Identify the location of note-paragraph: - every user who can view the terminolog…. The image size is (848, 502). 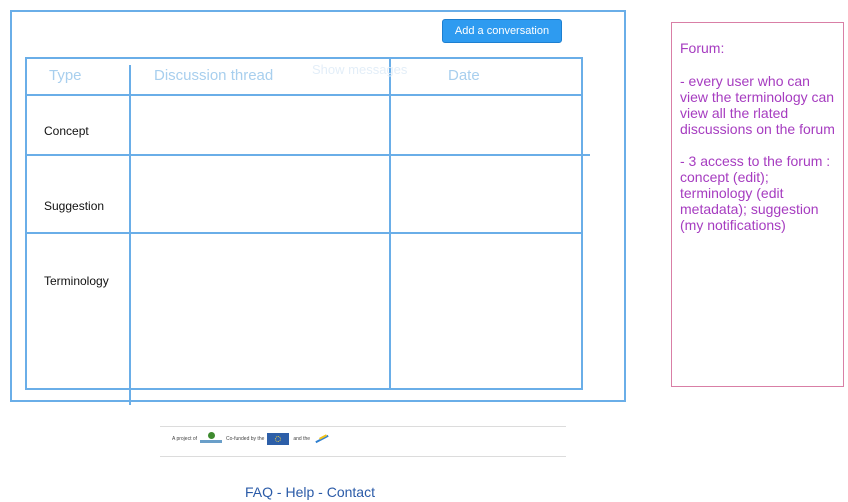
(757, 105).